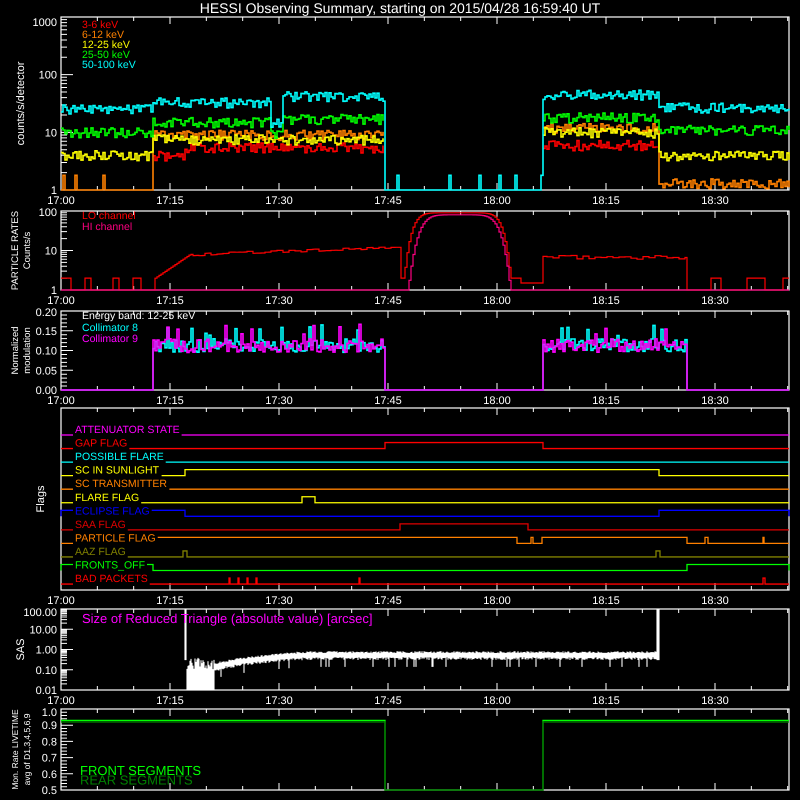  Describe the element at coordinates (110, 328) in the screenshot. I see `legend-label: Collimator 8` at that location.